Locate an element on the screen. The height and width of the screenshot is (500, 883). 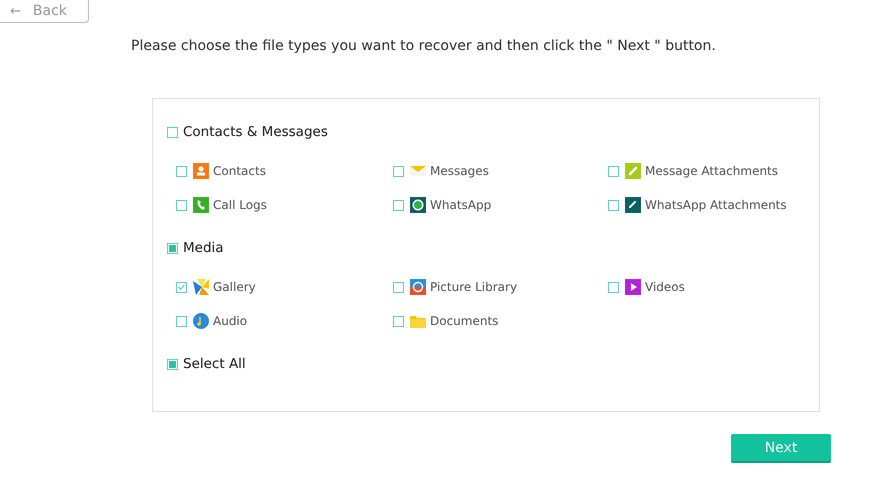
next-button: Next is located at coordinates (781, 448).